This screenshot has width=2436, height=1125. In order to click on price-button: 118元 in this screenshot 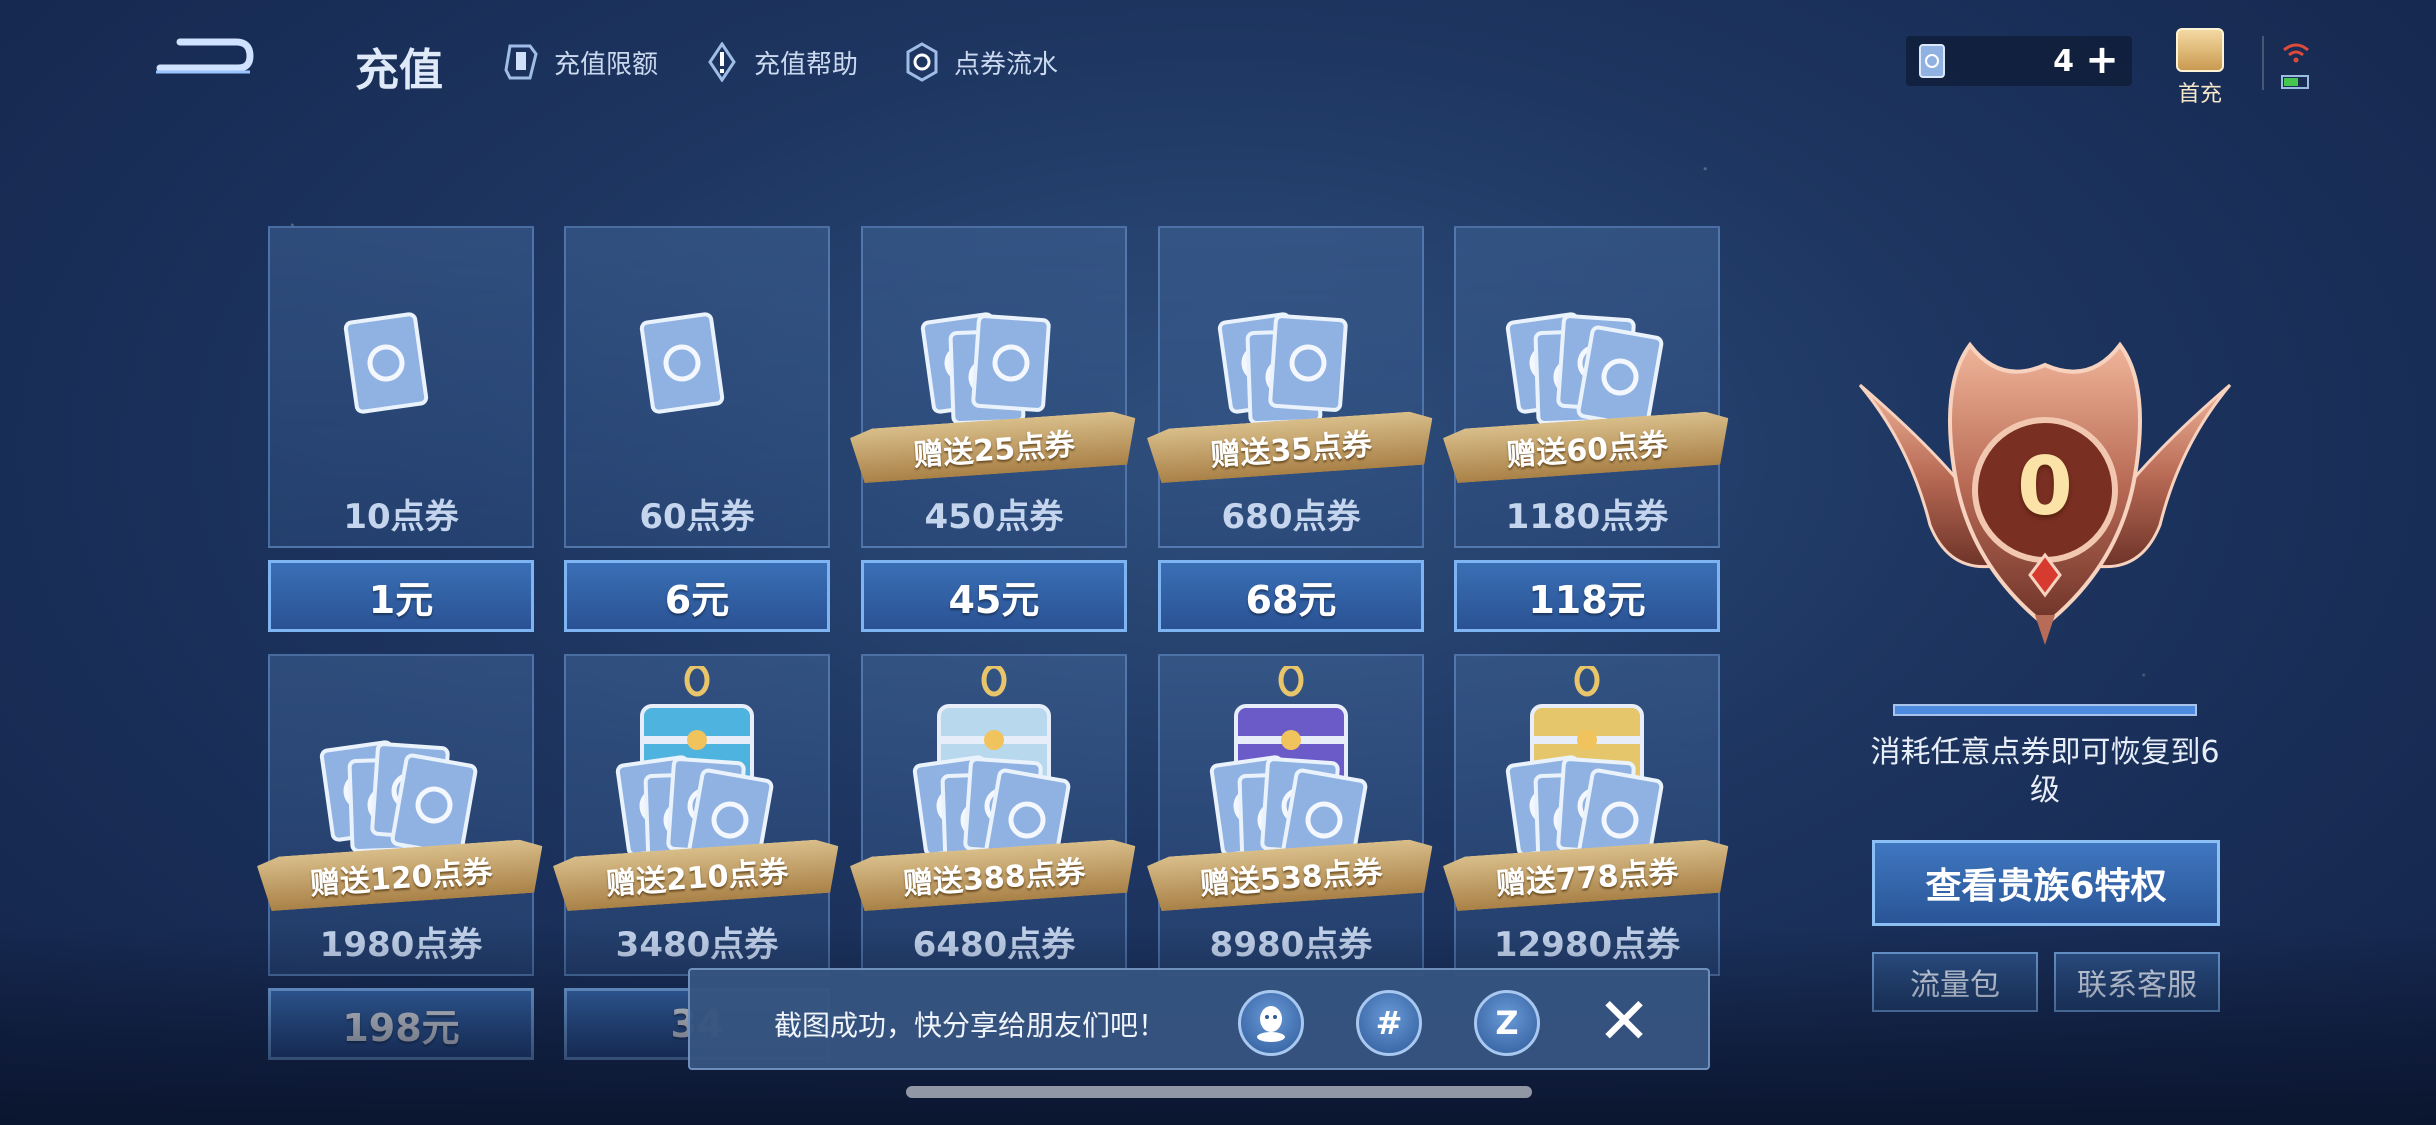, I will do `click(1587, 596)`.